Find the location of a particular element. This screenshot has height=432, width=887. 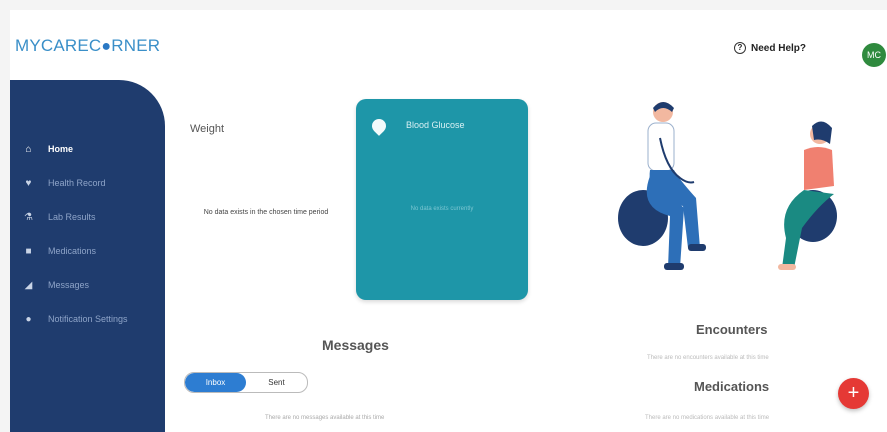

messages-tab-toggle: Inbox Sent is located at coordinates (246, 382).